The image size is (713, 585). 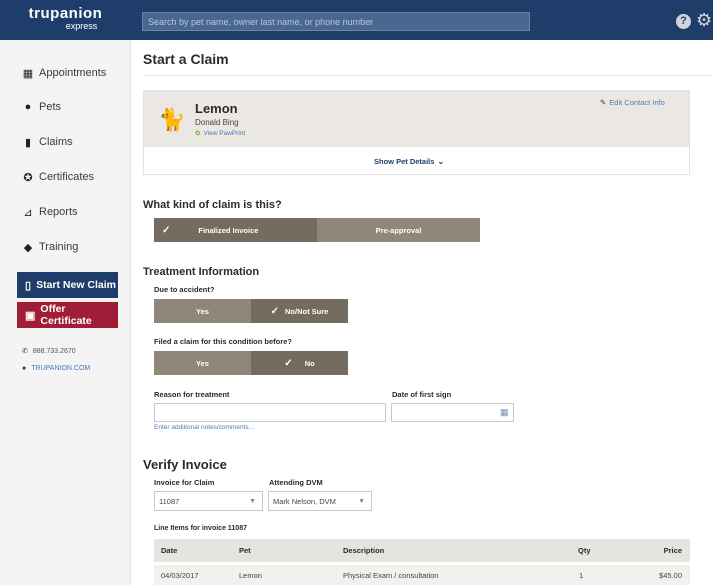 I want to click on sidebar-item-label: Appointments, so click(x=73, y=73).